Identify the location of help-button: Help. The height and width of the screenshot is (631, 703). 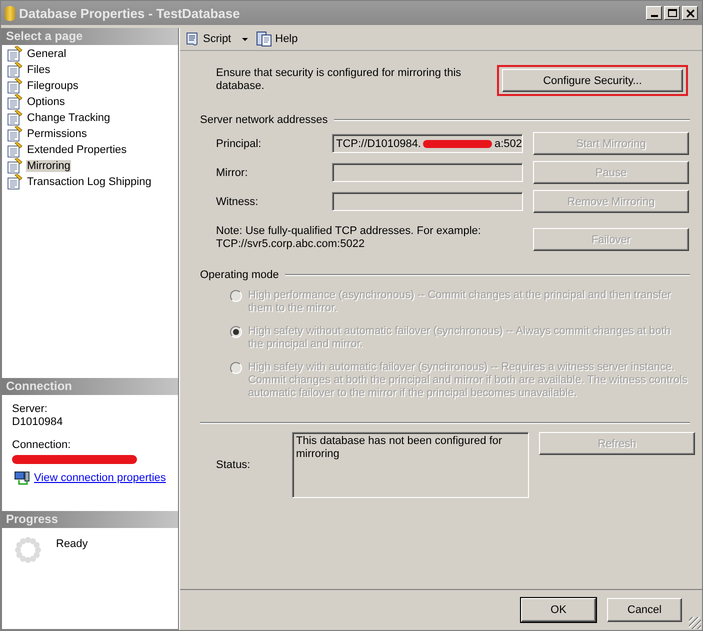
(277, 39).